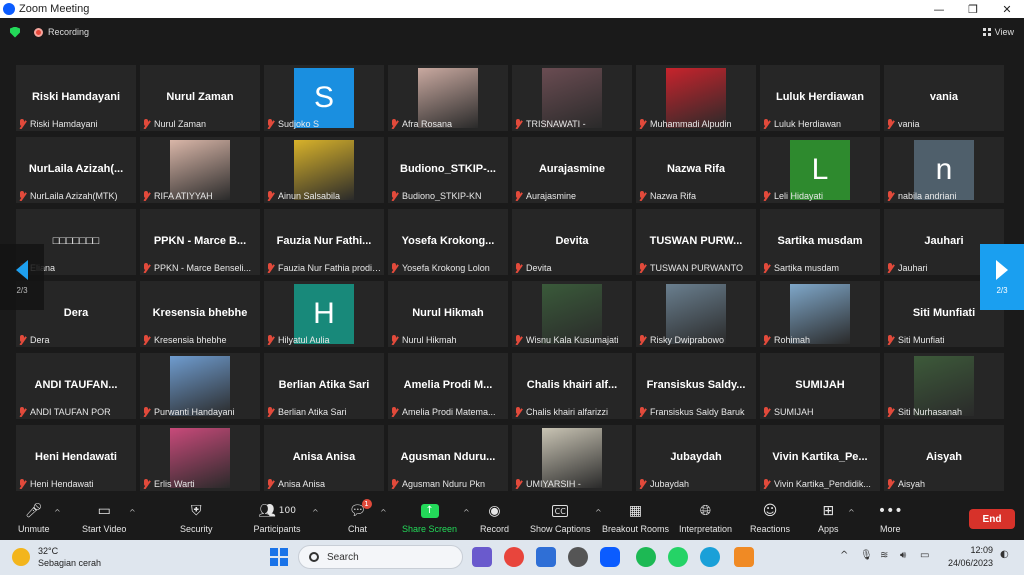  What do you see at coordinates (866, 555) in the screenshot?
I see `microphone-tray-icon: 🎙︎` at bounding box center [866, 555].